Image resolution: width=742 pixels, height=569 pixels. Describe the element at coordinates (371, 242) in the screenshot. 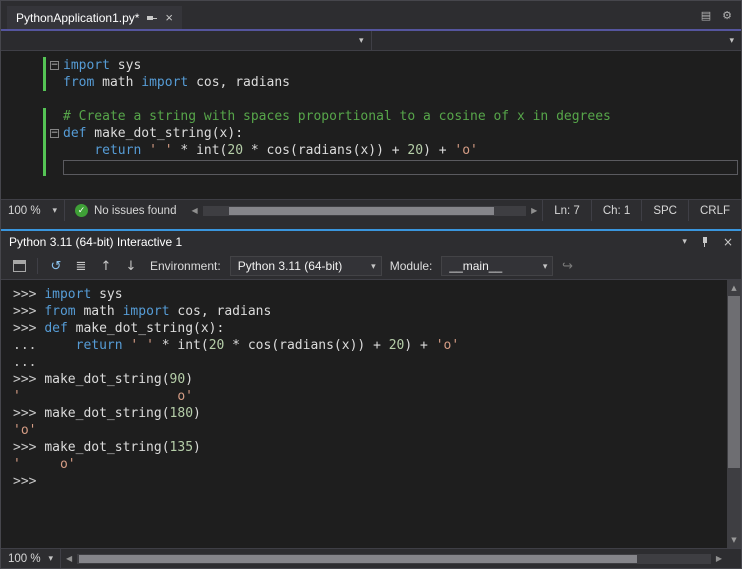

I see `panel-title-bar: Python 3.11 (64-bit) Interactive 1 ▾ ×` at that location.